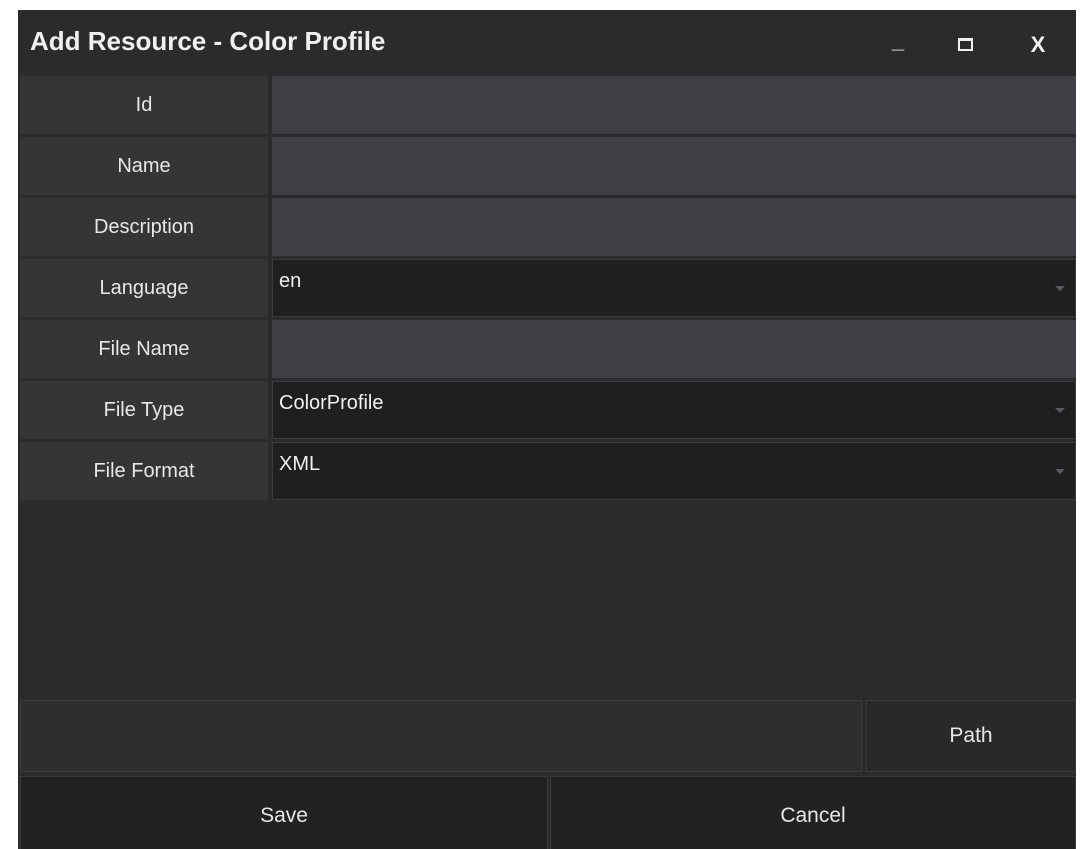  I want to click on action-bar: Save Cancel, so click(547, 812).